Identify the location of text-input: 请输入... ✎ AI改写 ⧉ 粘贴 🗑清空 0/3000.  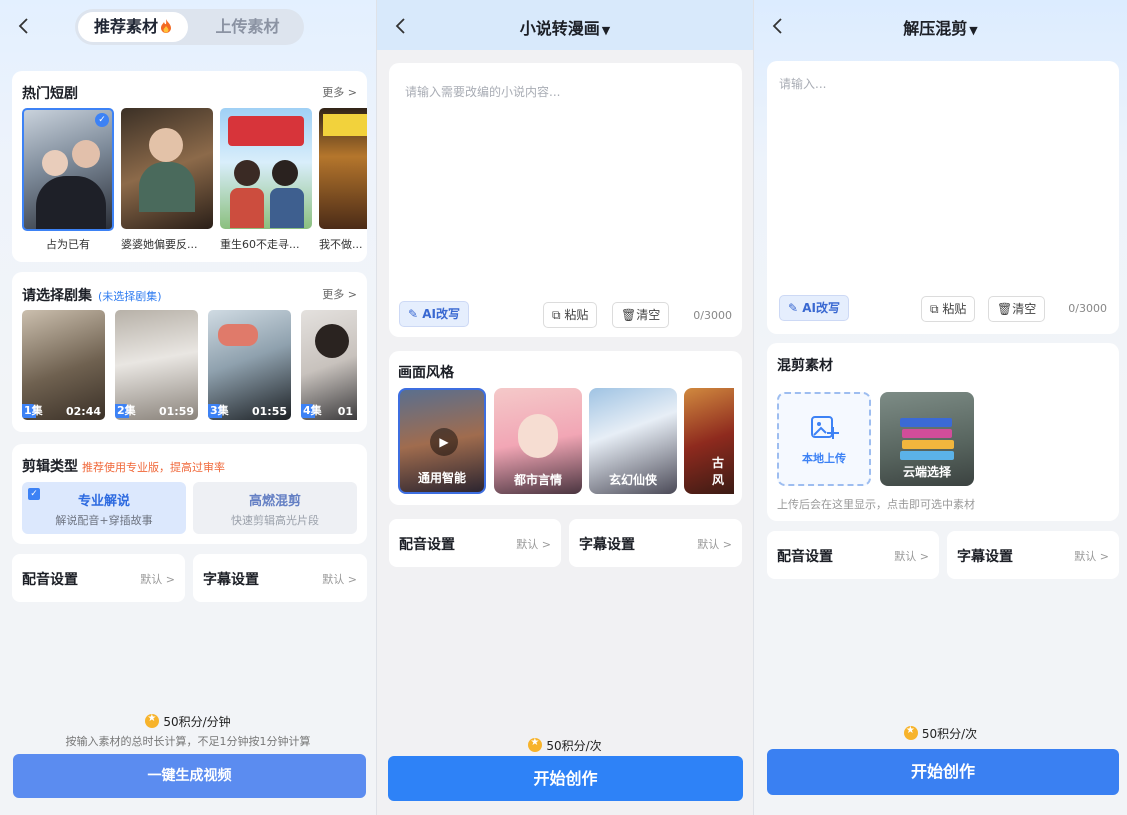
(943, 197).